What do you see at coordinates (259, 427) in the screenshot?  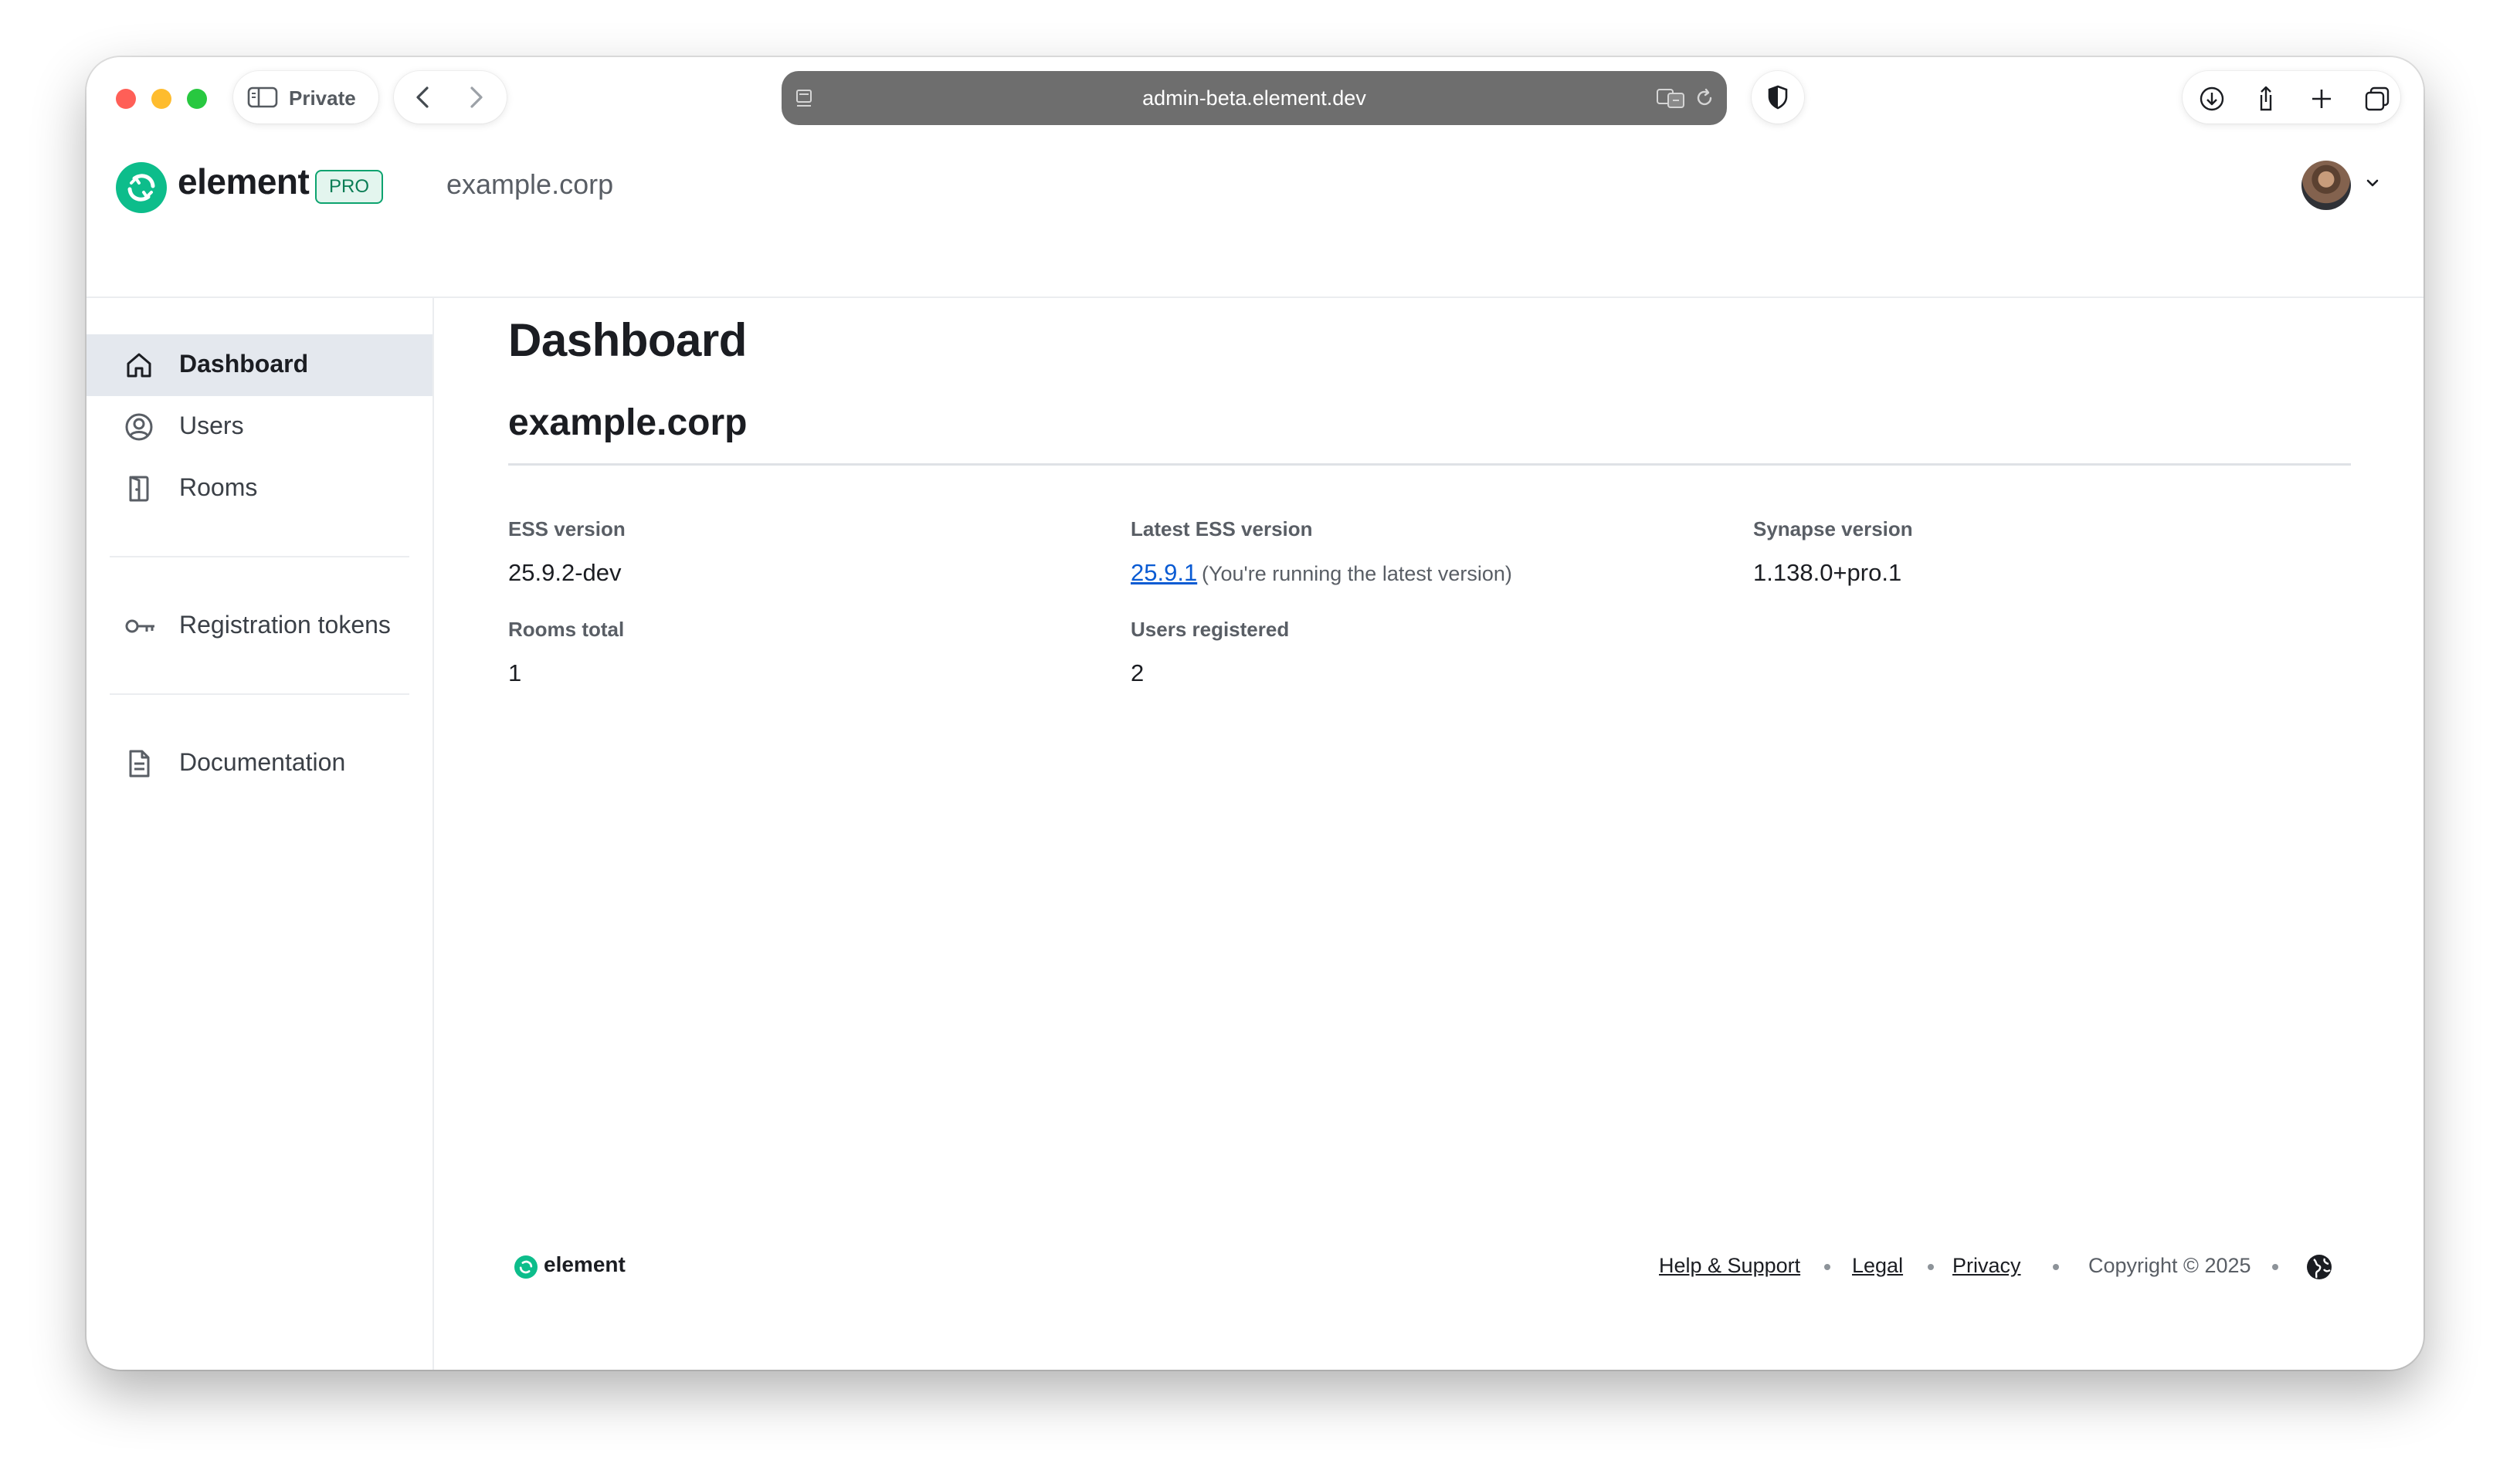 I see `sidebar-item-users: Users` at bounding box center [259, 427].